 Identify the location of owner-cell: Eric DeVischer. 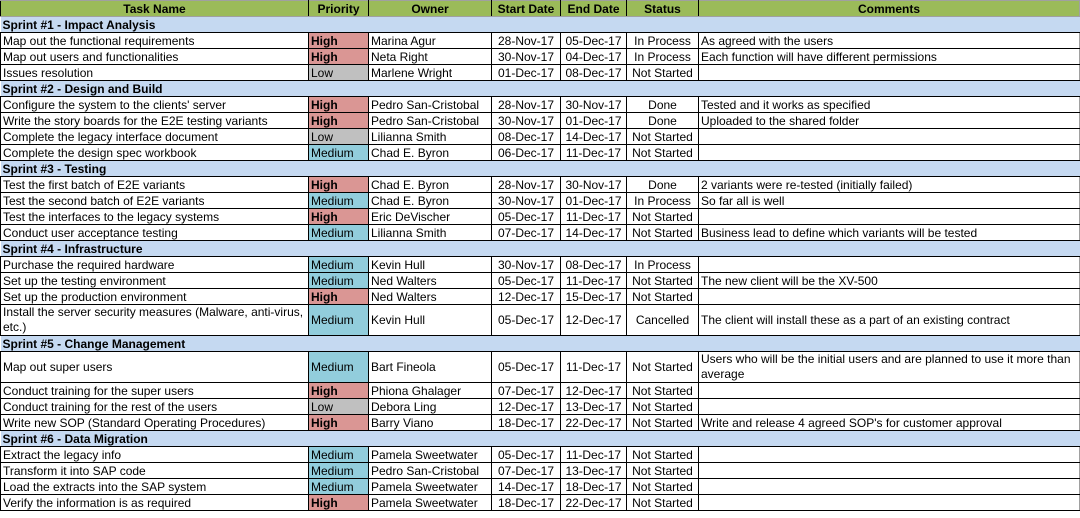
(430, 216).